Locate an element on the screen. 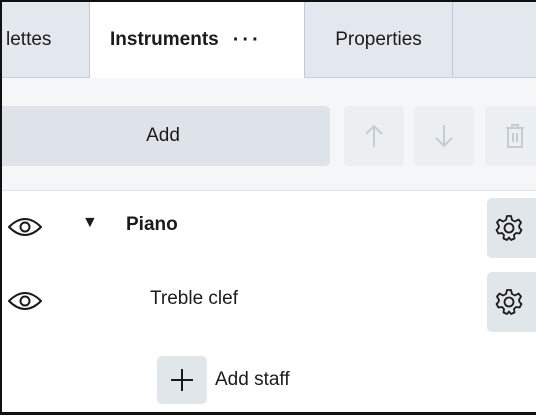  delete-button is located at coordinates (510, 136).